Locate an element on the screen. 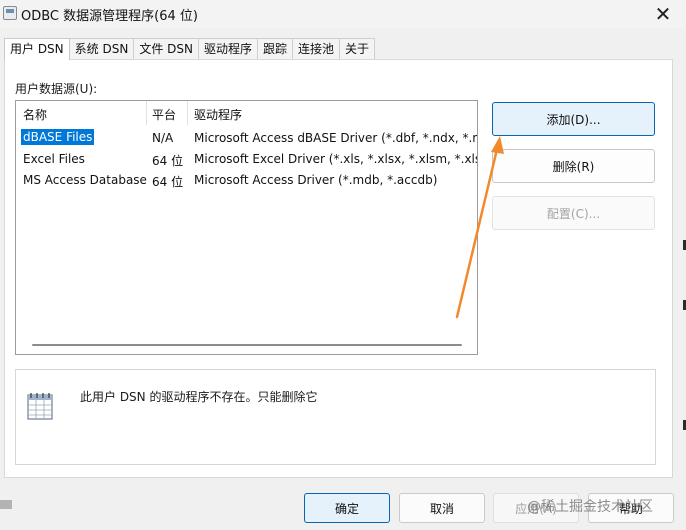 The image size is (686, 530). resize-grip-icon is located at coordinates (6, 504).